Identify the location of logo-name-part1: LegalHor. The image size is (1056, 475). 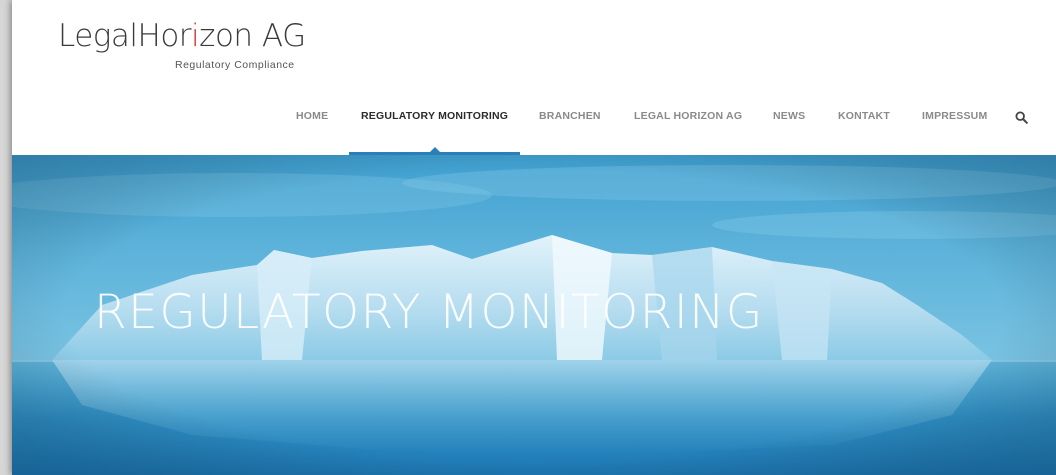
(125, 36).